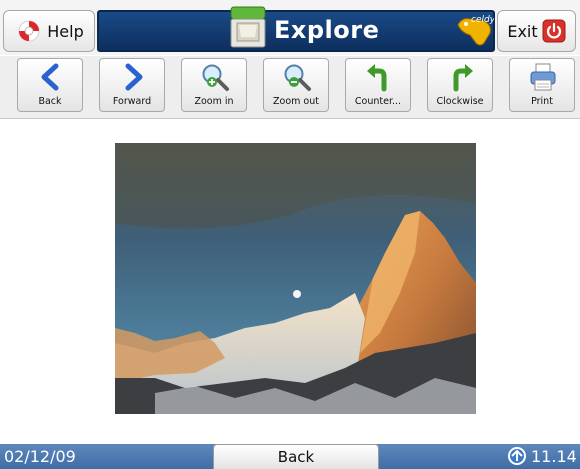 The height and width of the screenshot is (469, 580). I want to click on clock-text: 11.14, so click(554, 456).